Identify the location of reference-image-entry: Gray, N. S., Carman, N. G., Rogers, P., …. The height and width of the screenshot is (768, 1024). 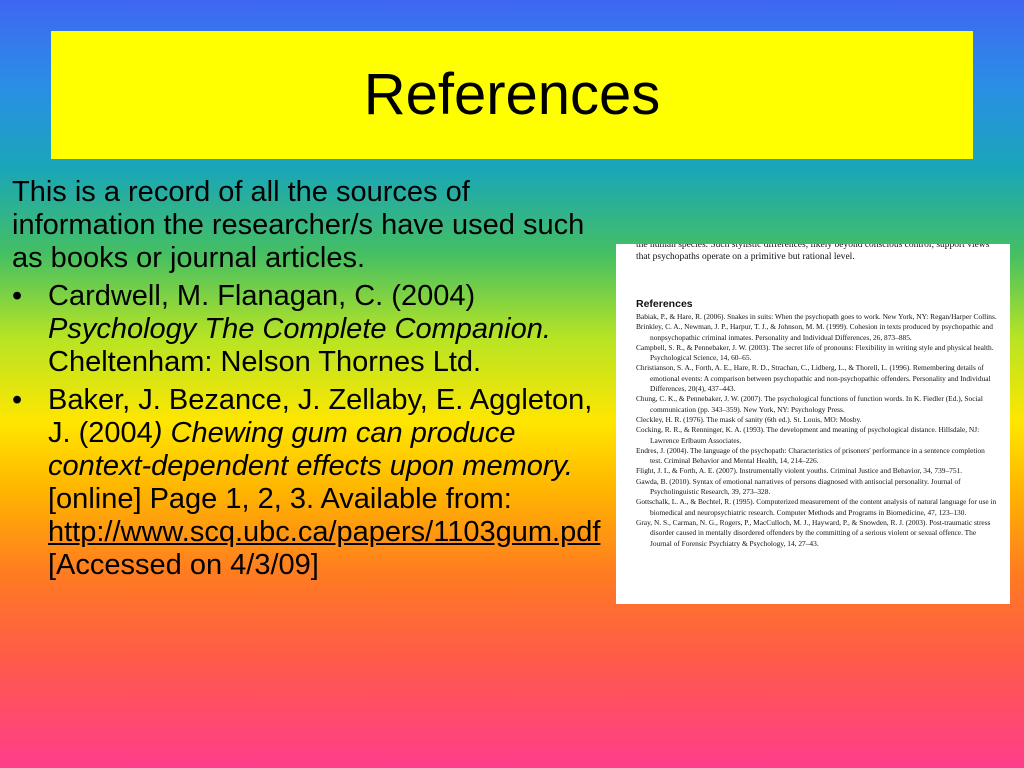
(813, 532).